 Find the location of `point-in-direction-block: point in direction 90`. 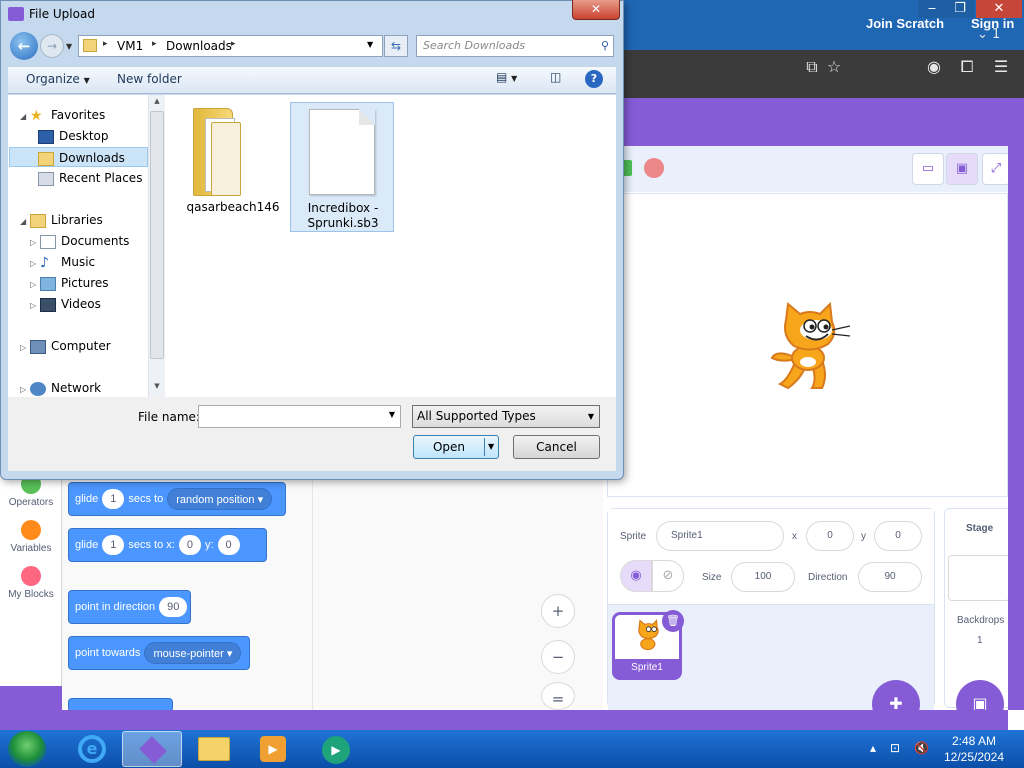

point-in-direction-block: point in direction 90 is located at coordinates (129, 607).